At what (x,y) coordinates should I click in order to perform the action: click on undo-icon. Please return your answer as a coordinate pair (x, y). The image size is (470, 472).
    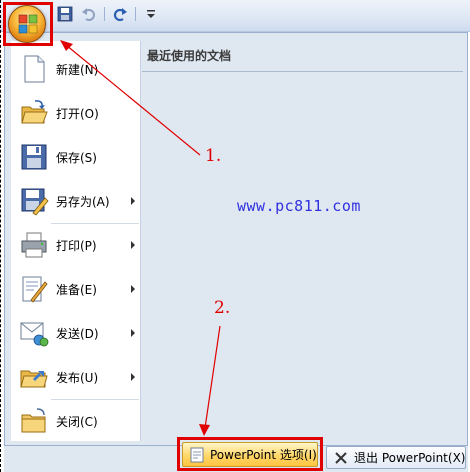
    Looking at the image, I should click on (89, 14).